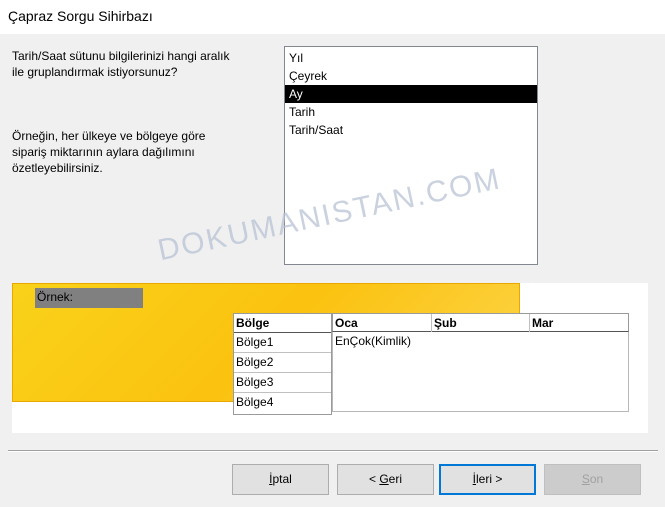 Image resolution: width=665 pixels, height=507 pixels. I want to click on list-item-tarih: Tarih, so click(411, 112).